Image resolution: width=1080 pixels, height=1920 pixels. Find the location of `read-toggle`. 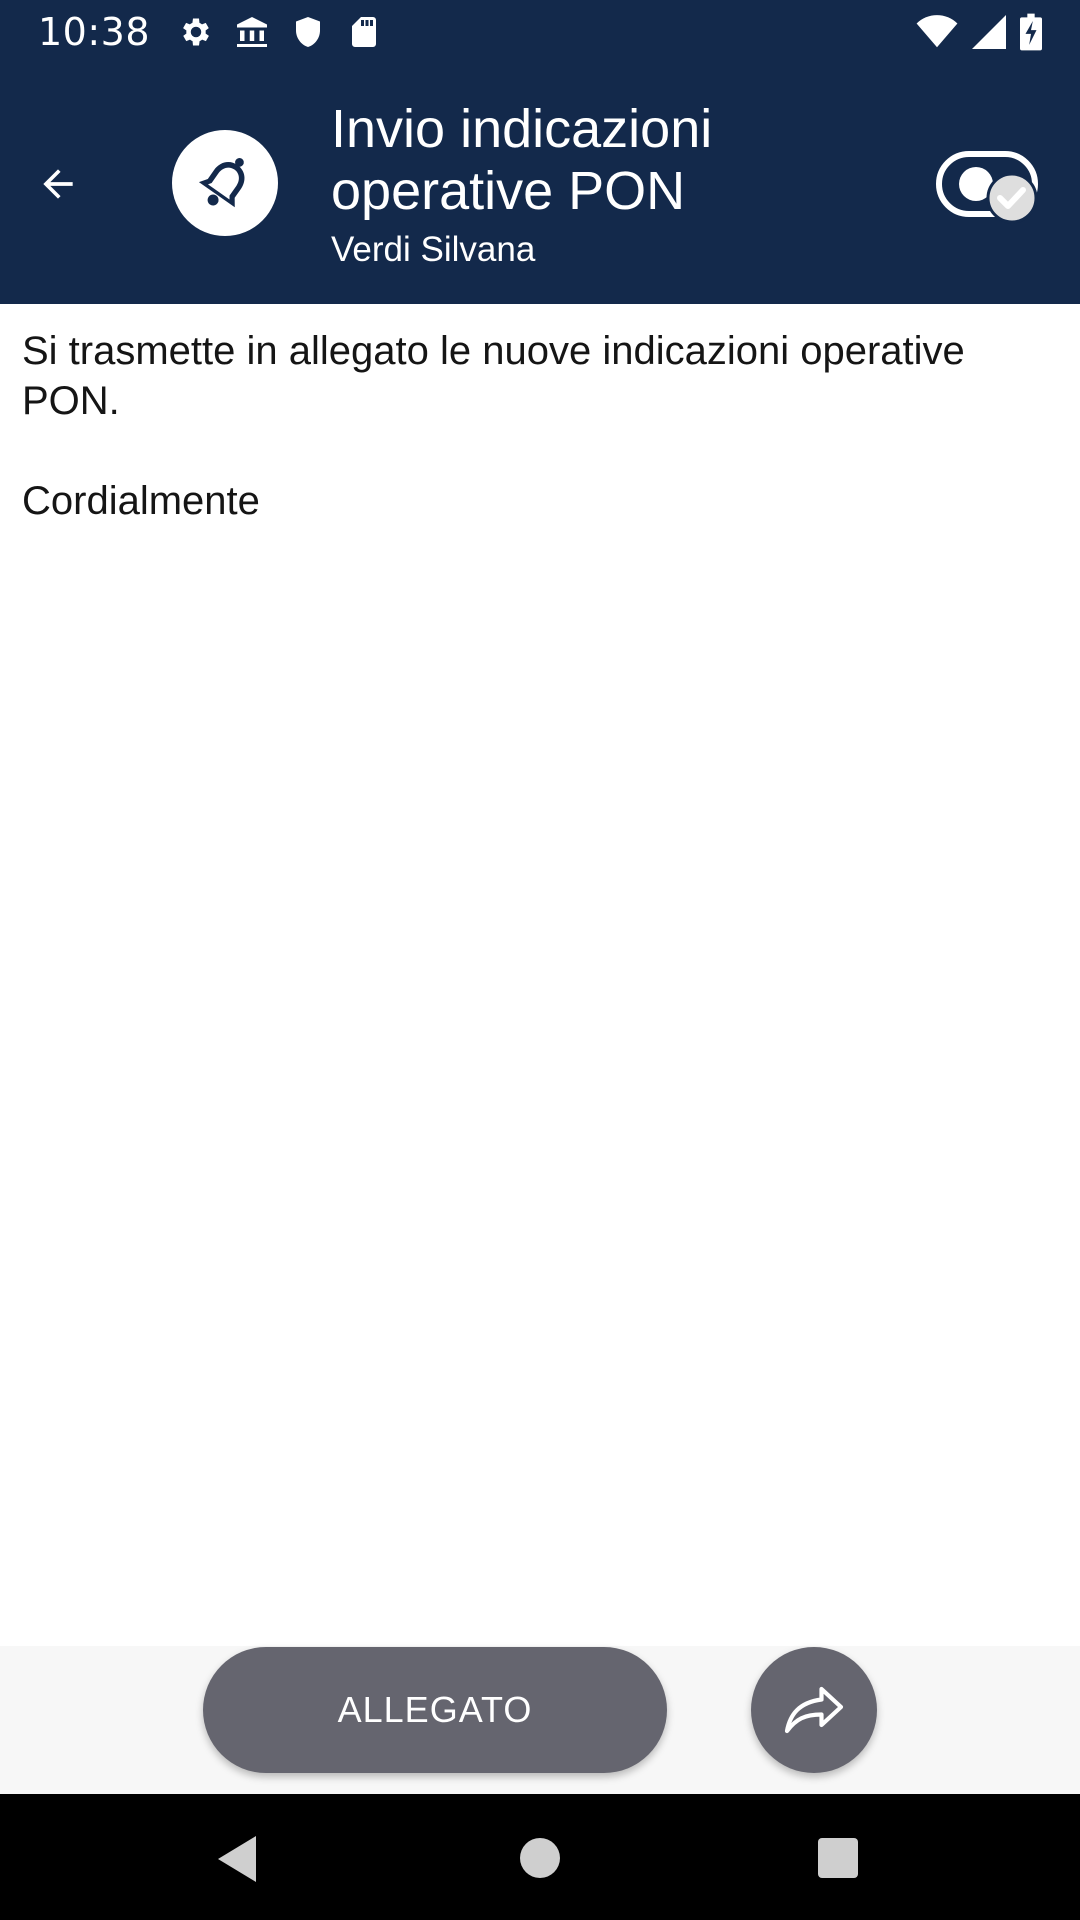

read-toggle is located at coordinates (991, 189).